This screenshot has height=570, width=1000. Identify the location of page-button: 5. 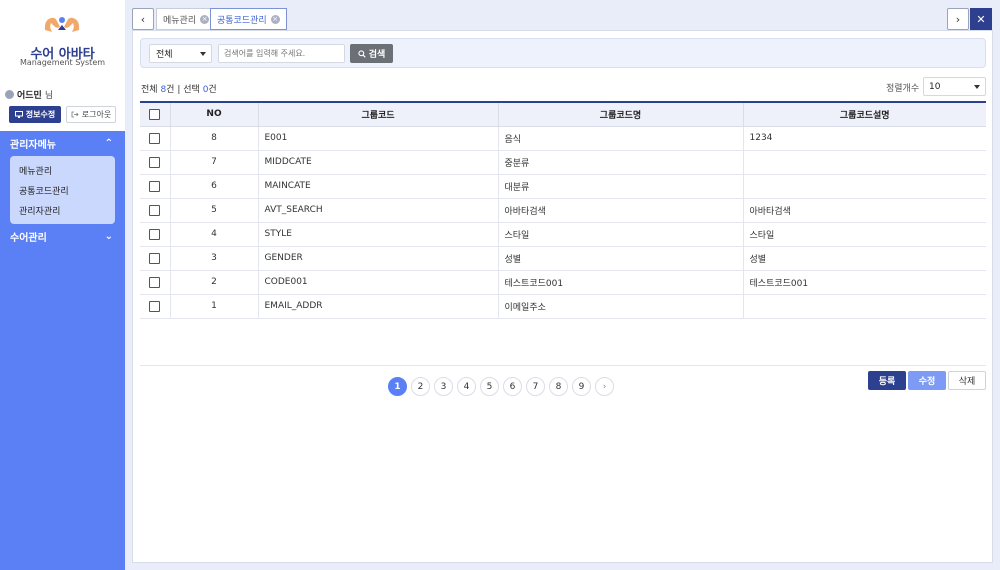
(489, 386).